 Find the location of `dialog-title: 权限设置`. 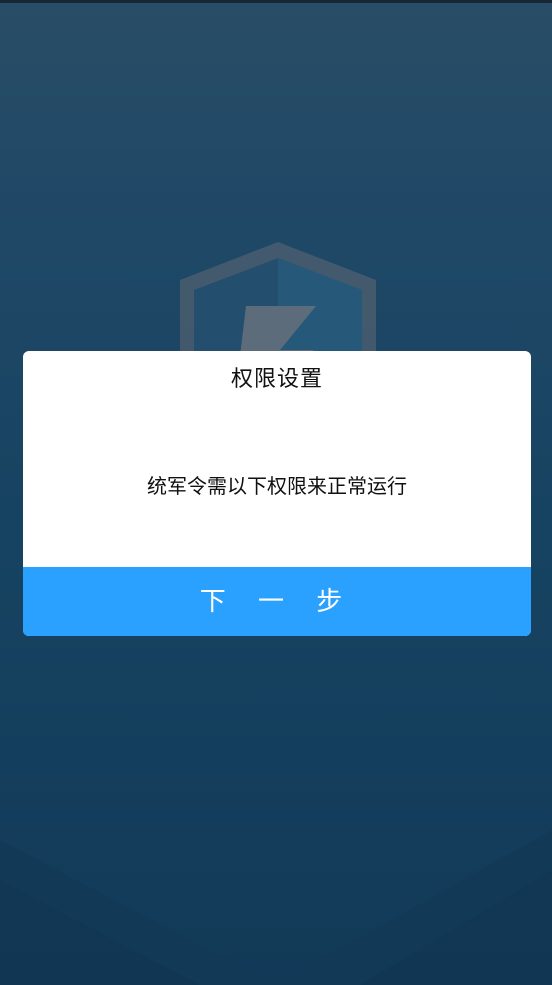

dialog-title: 权限设置 is located at coordinates (276, 379).